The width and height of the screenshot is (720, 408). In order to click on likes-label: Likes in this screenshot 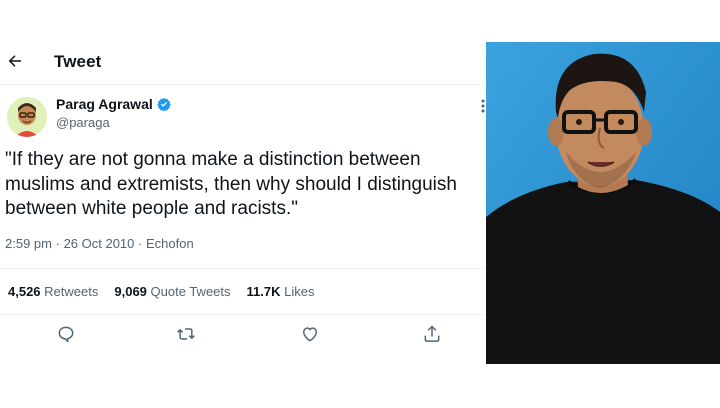, I will do `click(299, 291)`.